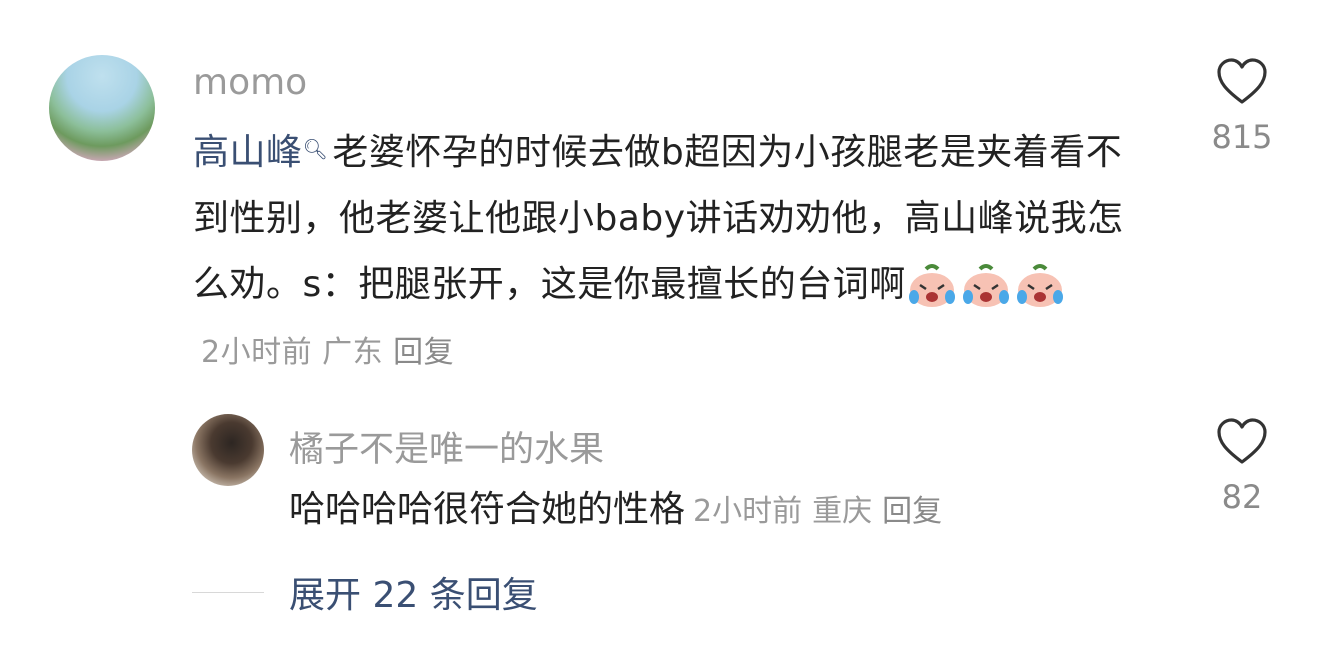  Describe the element at coordinates (1242, 497) in the screenshot. I see `reply-like-count: 82` at that location.